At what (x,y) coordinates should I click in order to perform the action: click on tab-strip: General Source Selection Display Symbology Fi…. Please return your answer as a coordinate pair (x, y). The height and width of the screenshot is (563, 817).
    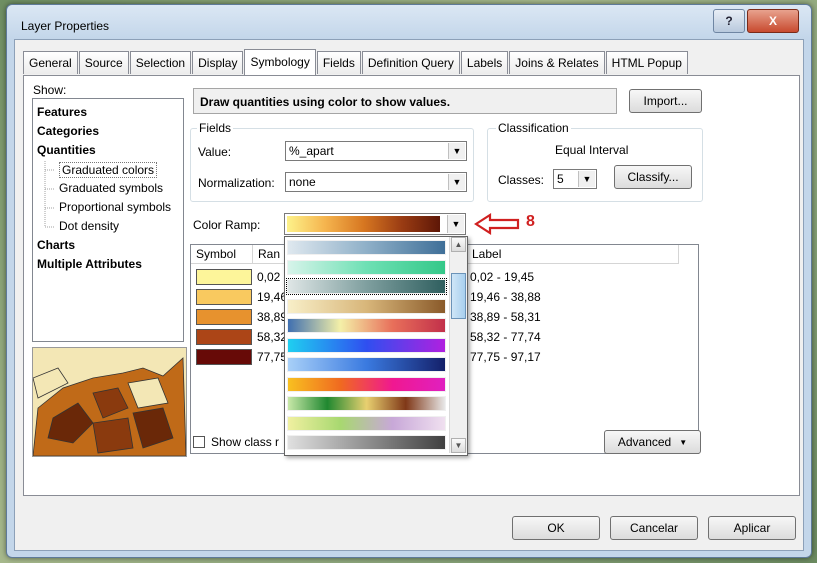
    Looking at the image, I should click on (356, 62).